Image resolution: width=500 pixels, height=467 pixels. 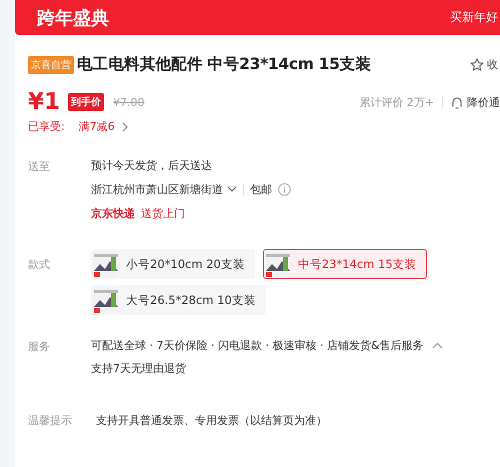 I want to click on review-count: 累计评价 2万+, so click(x=396, y=102).